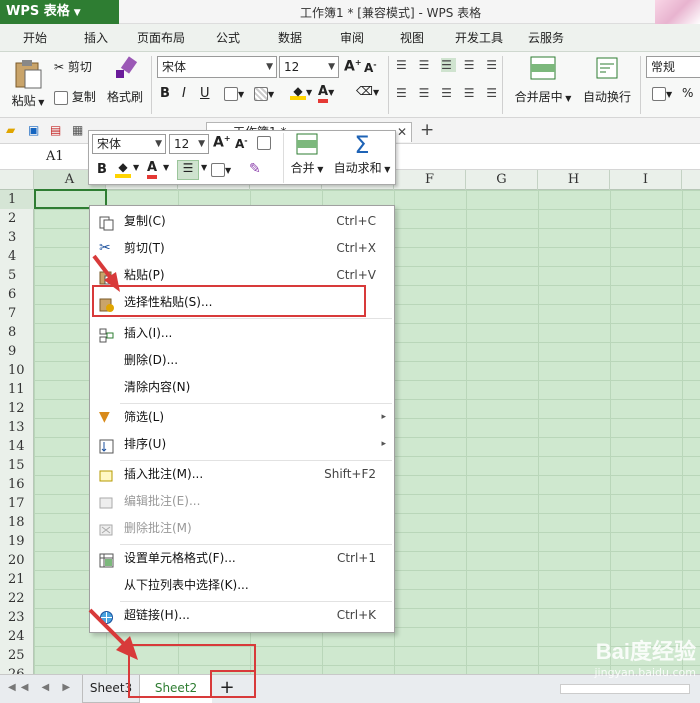 This screenshot has height=703, width=700. I want to click on row-header: 10, so click(17, 370).